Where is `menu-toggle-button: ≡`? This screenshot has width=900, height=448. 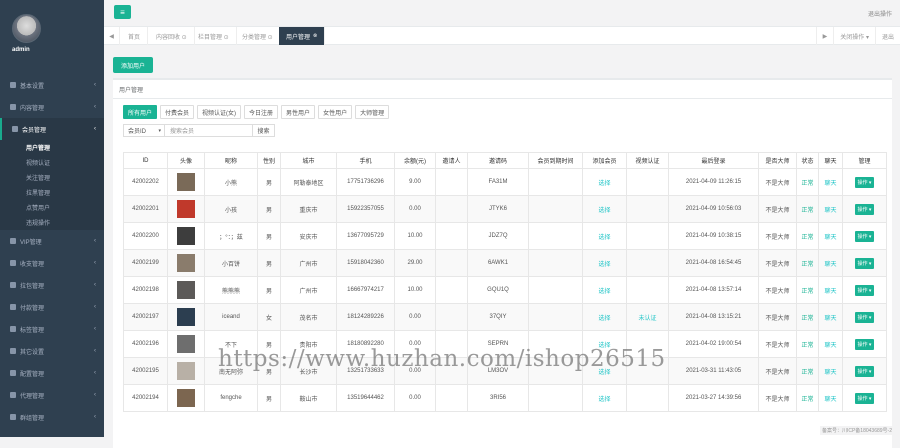
menu-toggle-button: ≡ is located at coordinates (122, 12).